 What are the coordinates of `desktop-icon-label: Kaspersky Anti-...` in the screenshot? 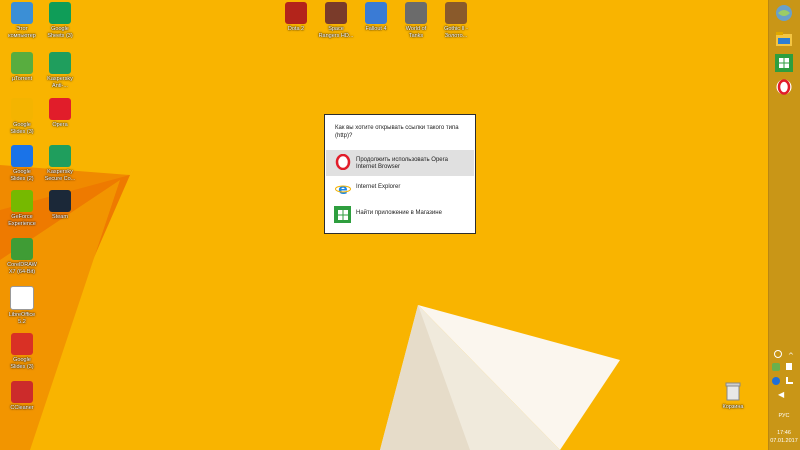 It's located at (60, 82).